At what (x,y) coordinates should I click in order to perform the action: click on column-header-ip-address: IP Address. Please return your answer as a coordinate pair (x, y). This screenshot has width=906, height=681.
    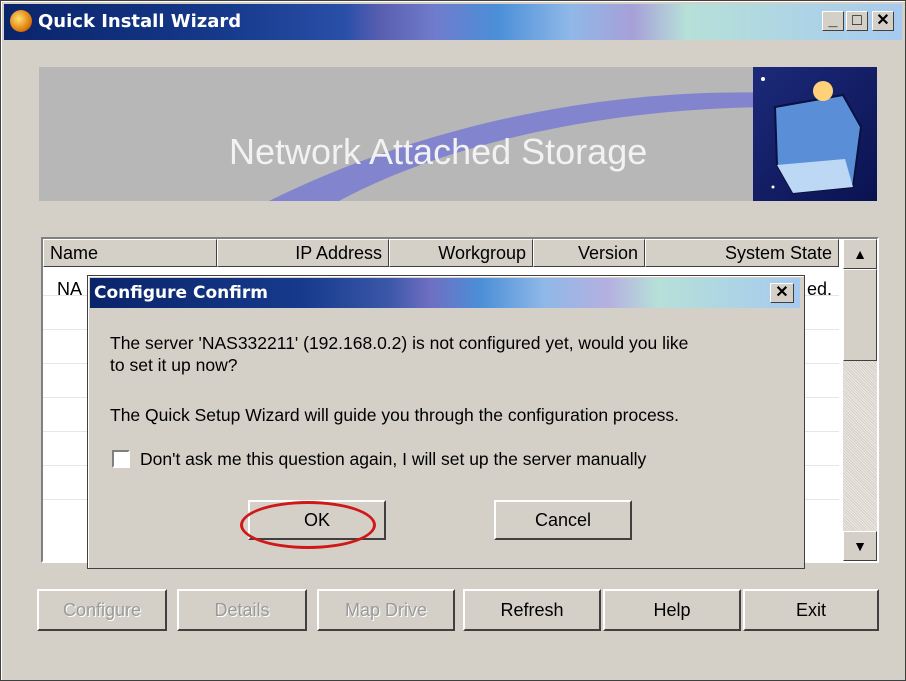
    Looking at the image, I should click on (303, 253).